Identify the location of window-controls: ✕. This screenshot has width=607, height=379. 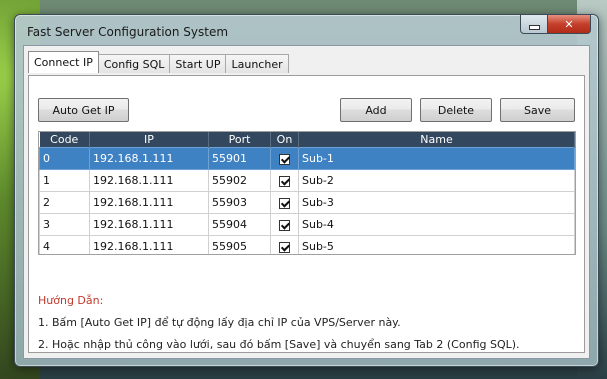
(555, 24).